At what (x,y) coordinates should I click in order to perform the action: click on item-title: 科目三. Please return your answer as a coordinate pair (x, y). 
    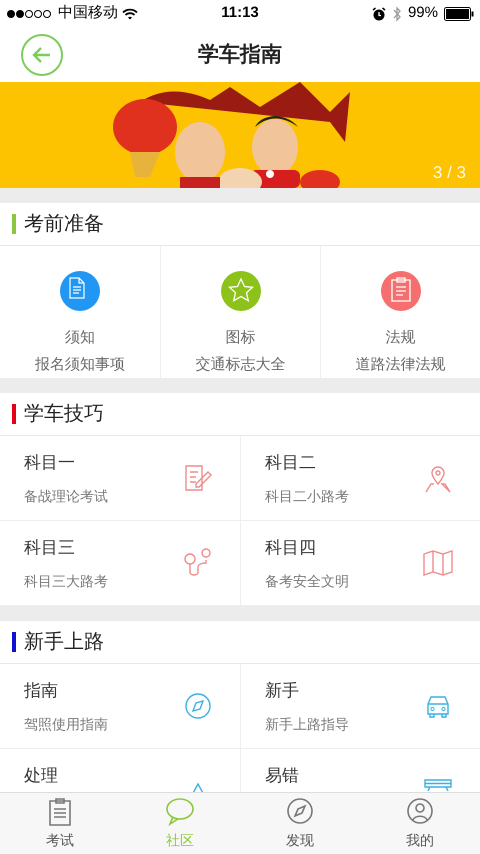
    Looking at the image, I should click on (50, 548).